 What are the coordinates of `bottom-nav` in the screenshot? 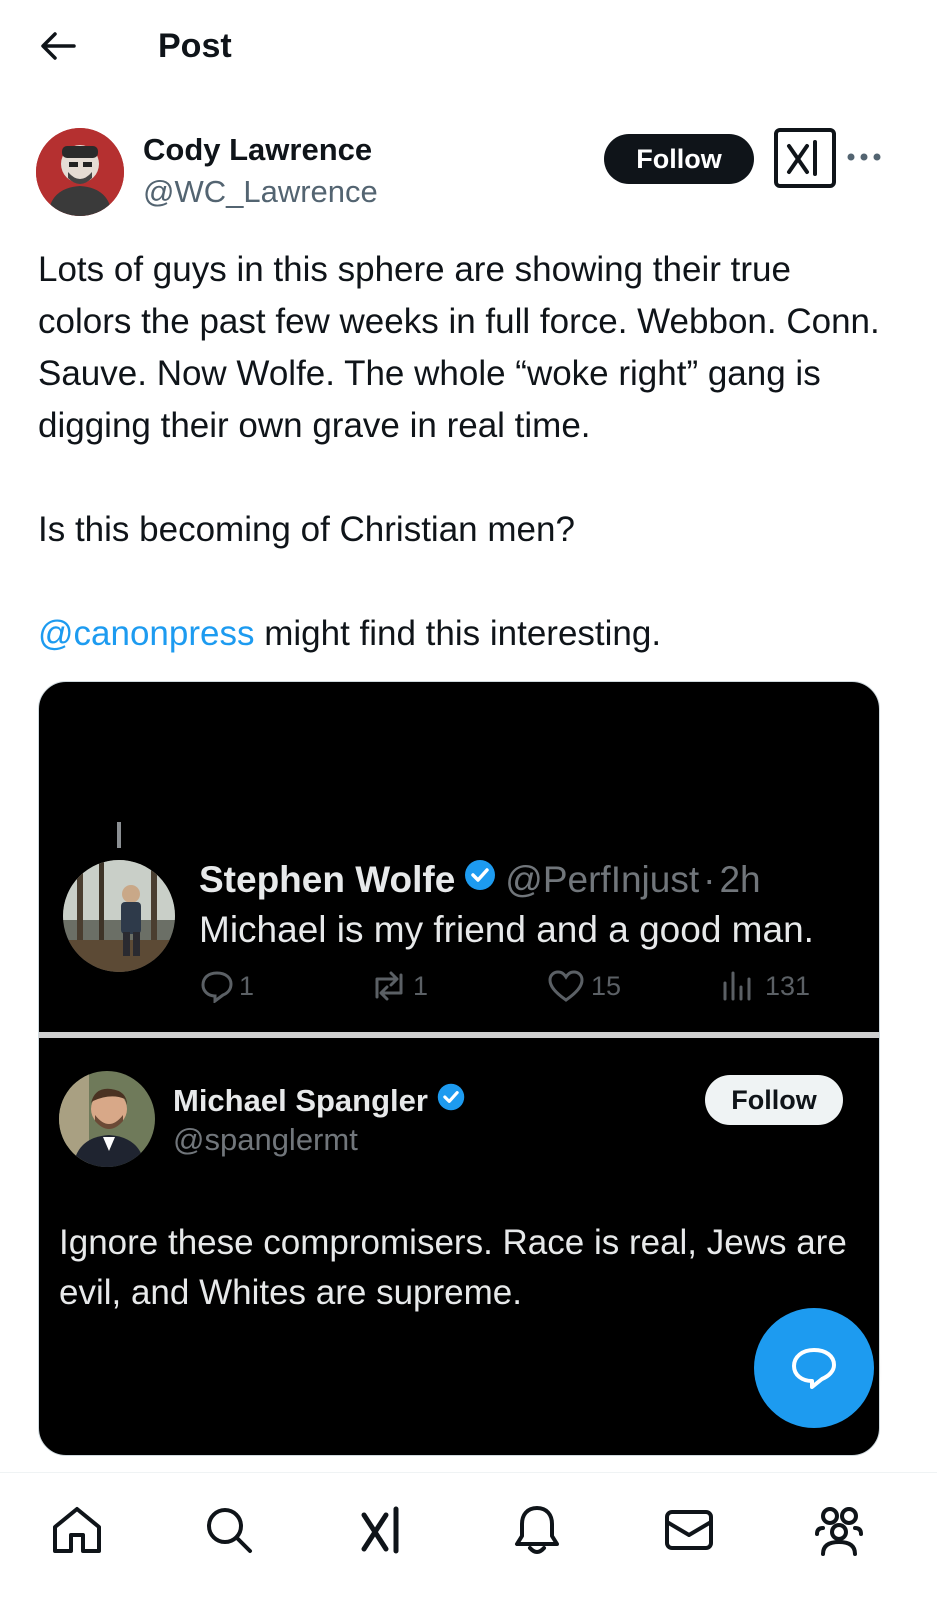 It's located at (468, 1536).